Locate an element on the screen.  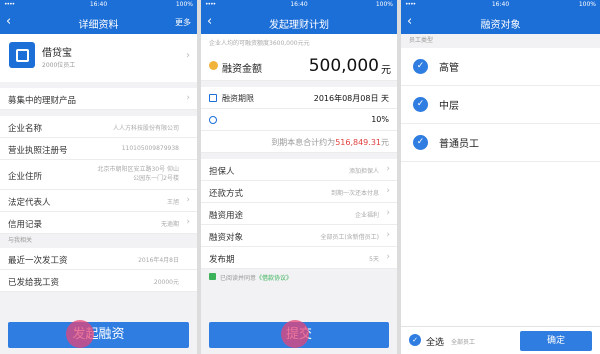
repayment-row: 还款方式 到期一次还本付息 › is located at coordinates (299, 192).